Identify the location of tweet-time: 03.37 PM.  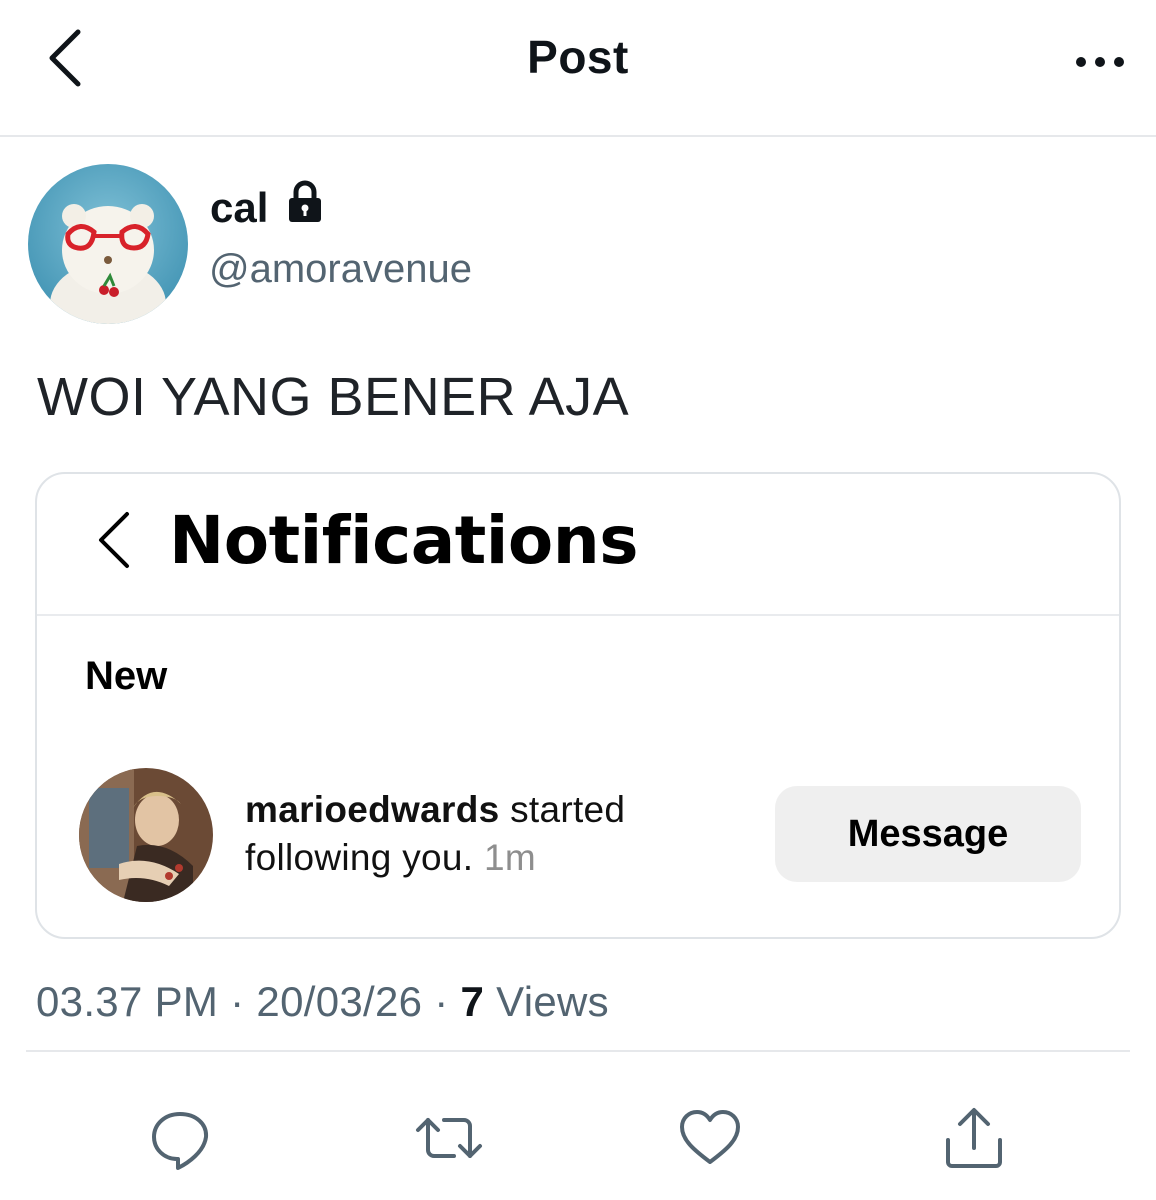
(127, 1001).